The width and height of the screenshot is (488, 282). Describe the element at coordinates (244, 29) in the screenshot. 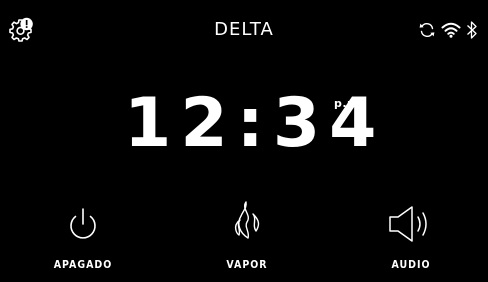

I see `device-title: DELTA` at that location.